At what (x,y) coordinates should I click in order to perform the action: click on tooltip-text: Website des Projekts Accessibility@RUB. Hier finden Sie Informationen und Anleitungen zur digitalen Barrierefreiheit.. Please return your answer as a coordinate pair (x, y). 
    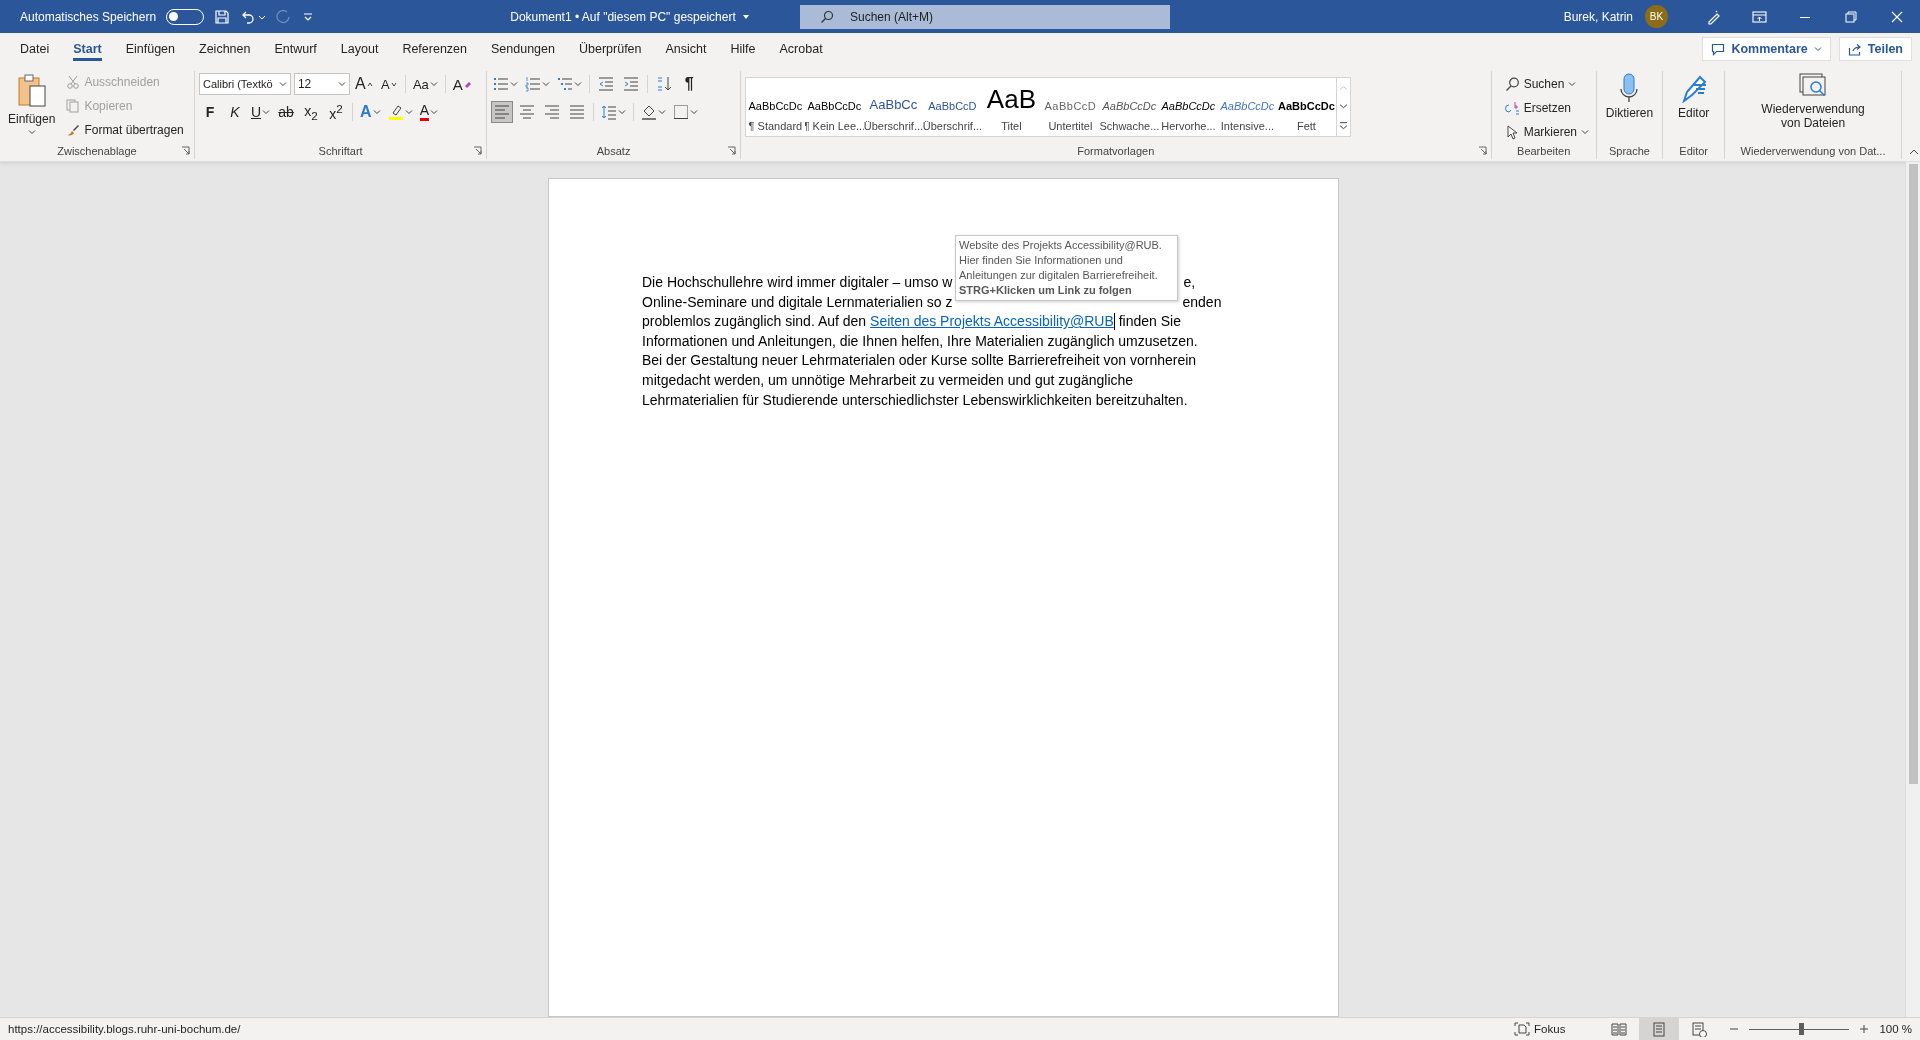
    Looking at the image, I should click on (1061, 260).